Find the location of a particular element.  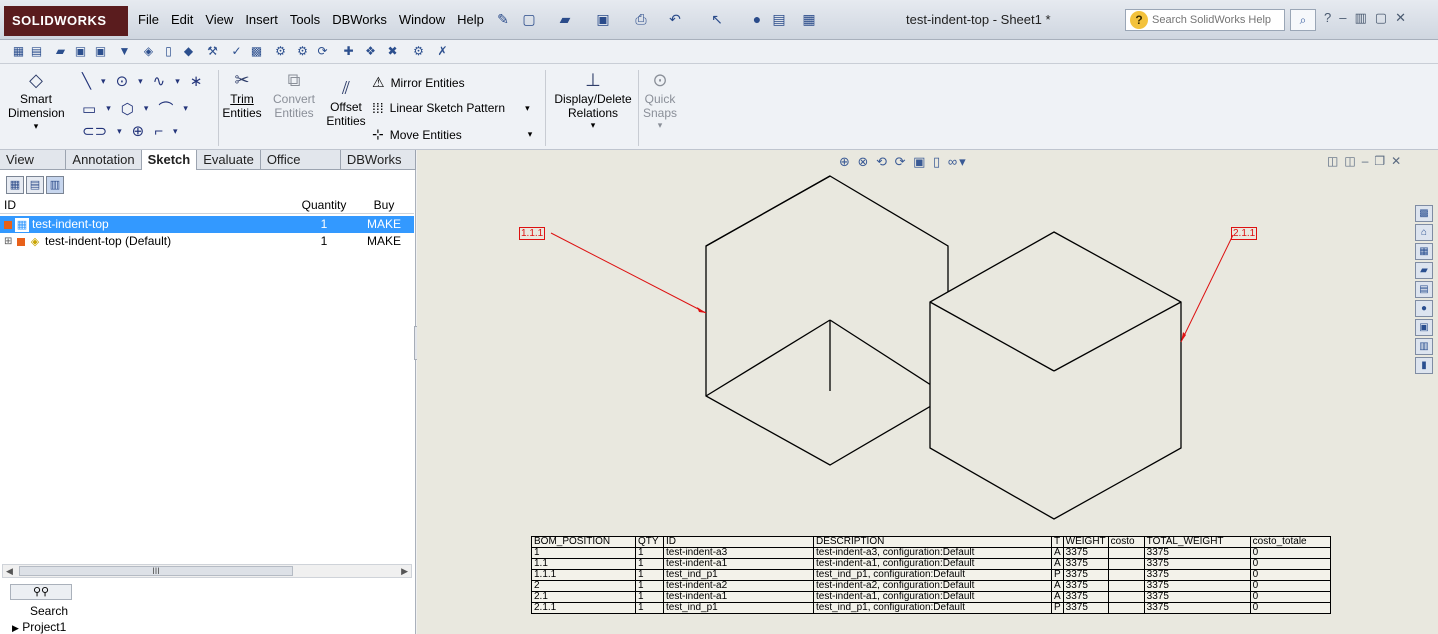

appearances-icon: ● is located at coordinates (1424, 308).